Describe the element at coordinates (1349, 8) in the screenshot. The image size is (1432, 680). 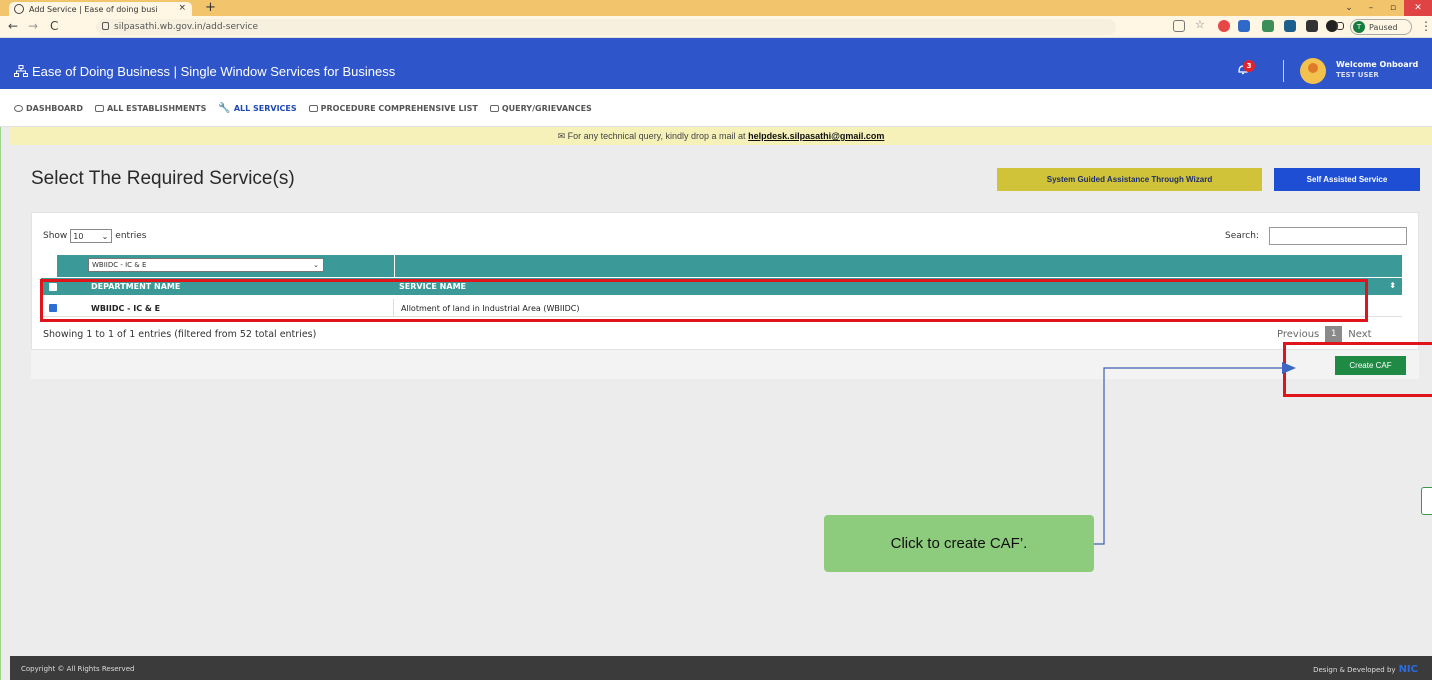
I see `tab-search-icon: ⌄` at that location.